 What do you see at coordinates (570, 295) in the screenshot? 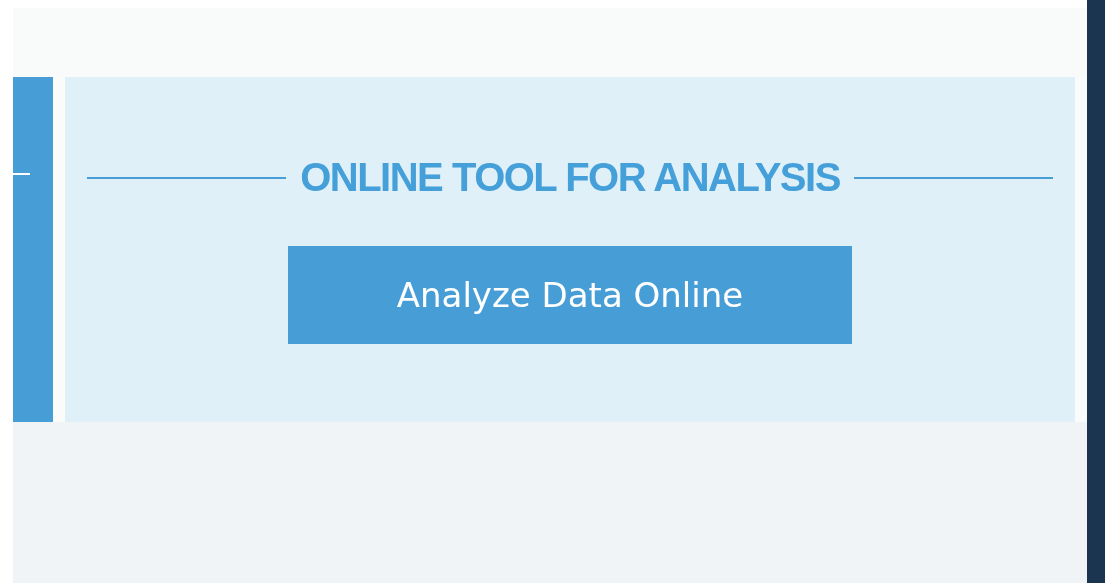
I see `analyze-button: Analyze Data Online` at bounding box center [570, 295].